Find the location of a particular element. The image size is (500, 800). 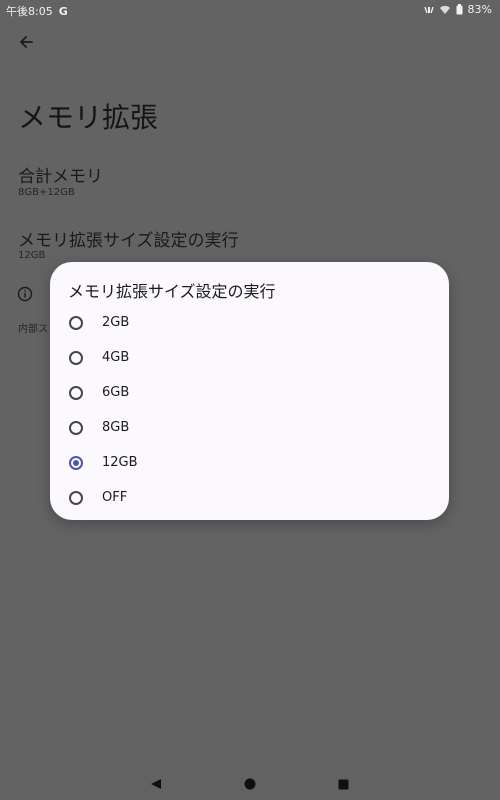

page-title: メモリ拡張 is located at coordinates (88, 117).